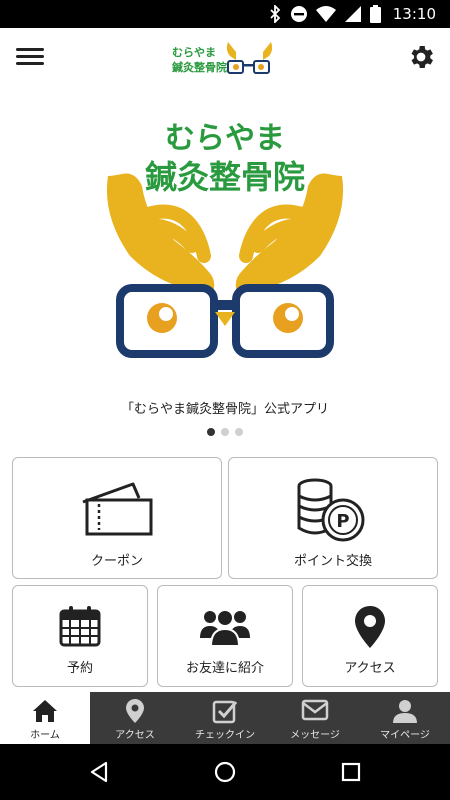 The height and width of the screenshot is (800, 450). Describe the element at coordinates (79, 668) in the screenshot. I see `reservation-label: 予約` at that location.